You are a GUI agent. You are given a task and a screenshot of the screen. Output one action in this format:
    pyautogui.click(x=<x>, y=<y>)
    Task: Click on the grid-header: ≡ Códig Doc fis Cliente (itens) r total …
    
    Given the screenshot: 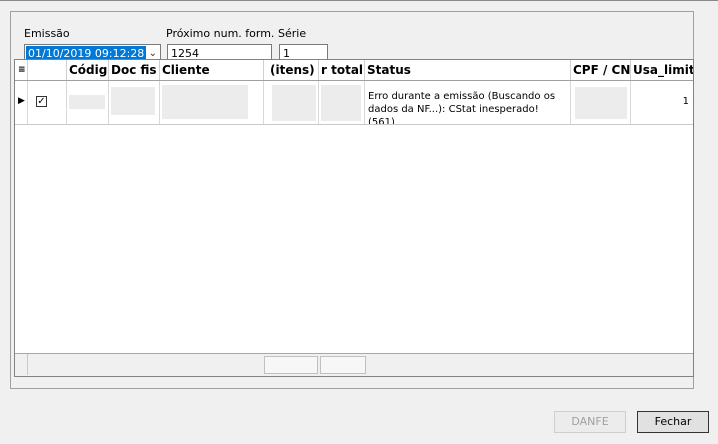 What is the action you would take?
    pyautogui.click(x=354, y=70)
    